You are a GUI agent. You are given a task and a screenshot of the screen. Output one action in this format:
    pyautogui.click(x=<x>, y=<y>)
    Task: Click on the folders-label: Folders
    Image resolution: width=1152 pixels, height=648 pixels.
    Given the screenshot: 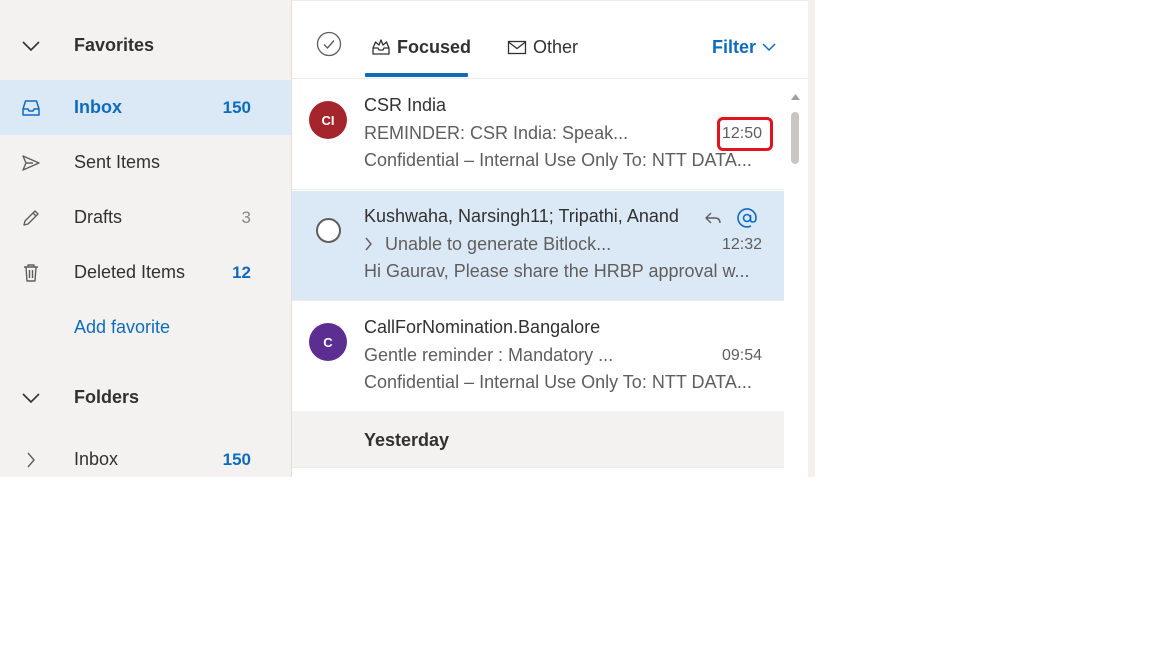 What is the action you would take?
    pyautogui.click(x=107, y=397)
    